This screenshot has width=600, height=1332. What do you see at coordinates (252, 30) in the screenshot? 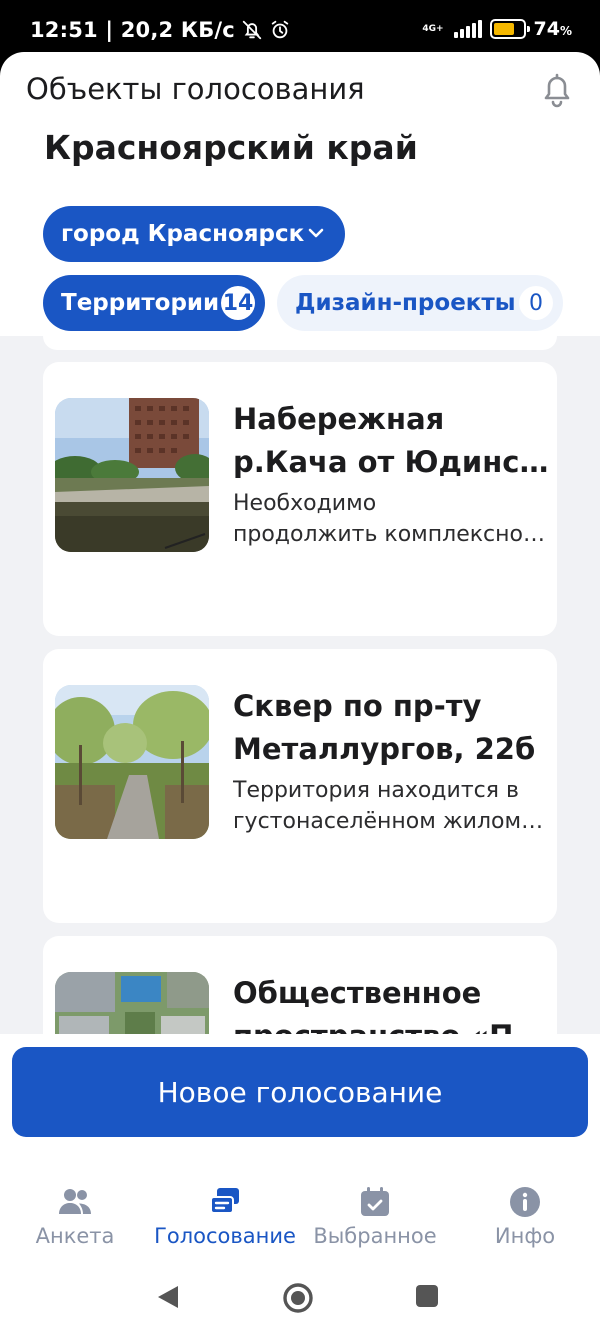
I see `bell-off-icon` at bounding box center [252, 30].